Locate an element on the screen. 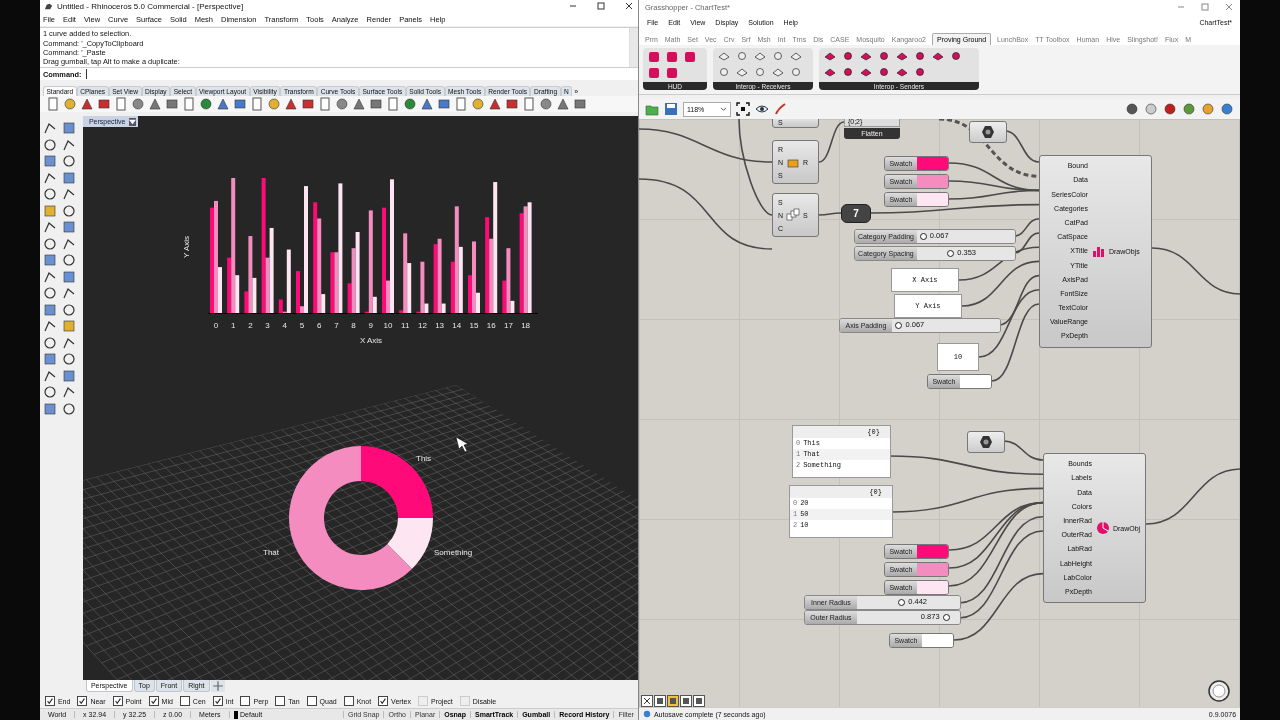 Image resolution: width=1280 pixels, height=720 pixels. axis-tick-label: 6 is located at coordinates (319, 326).